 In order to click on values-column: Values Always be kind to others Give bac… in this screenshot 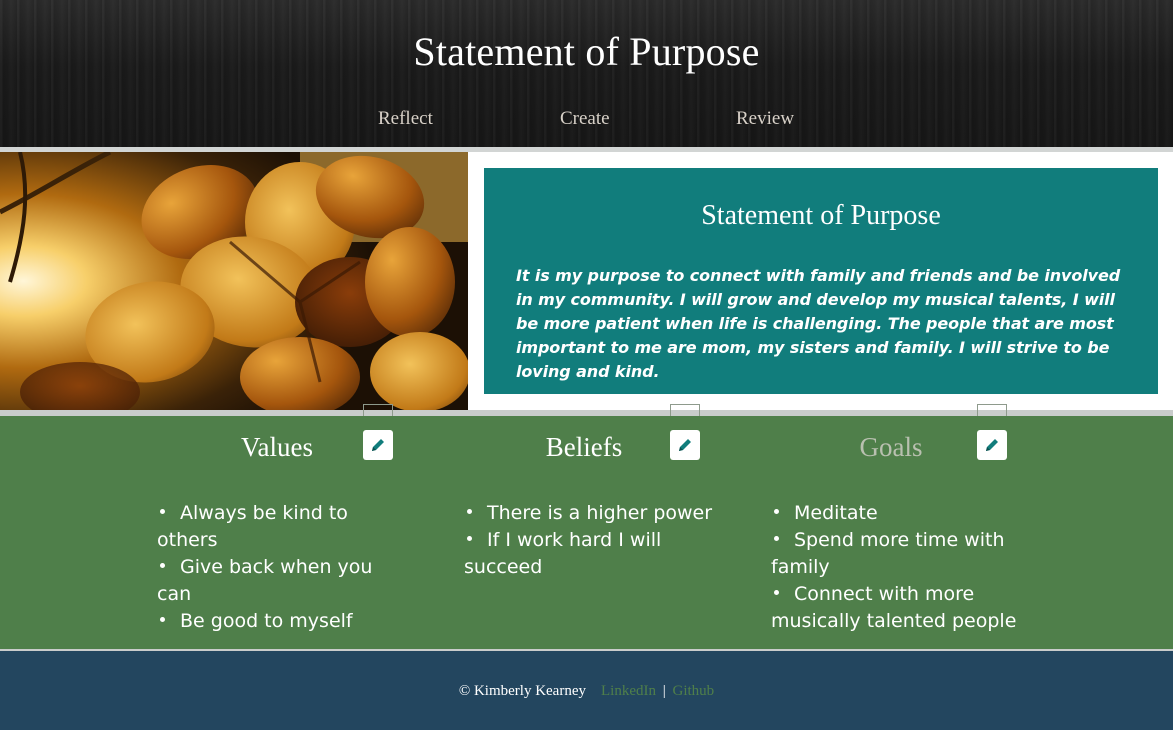, I will do `click(287, 526)`.